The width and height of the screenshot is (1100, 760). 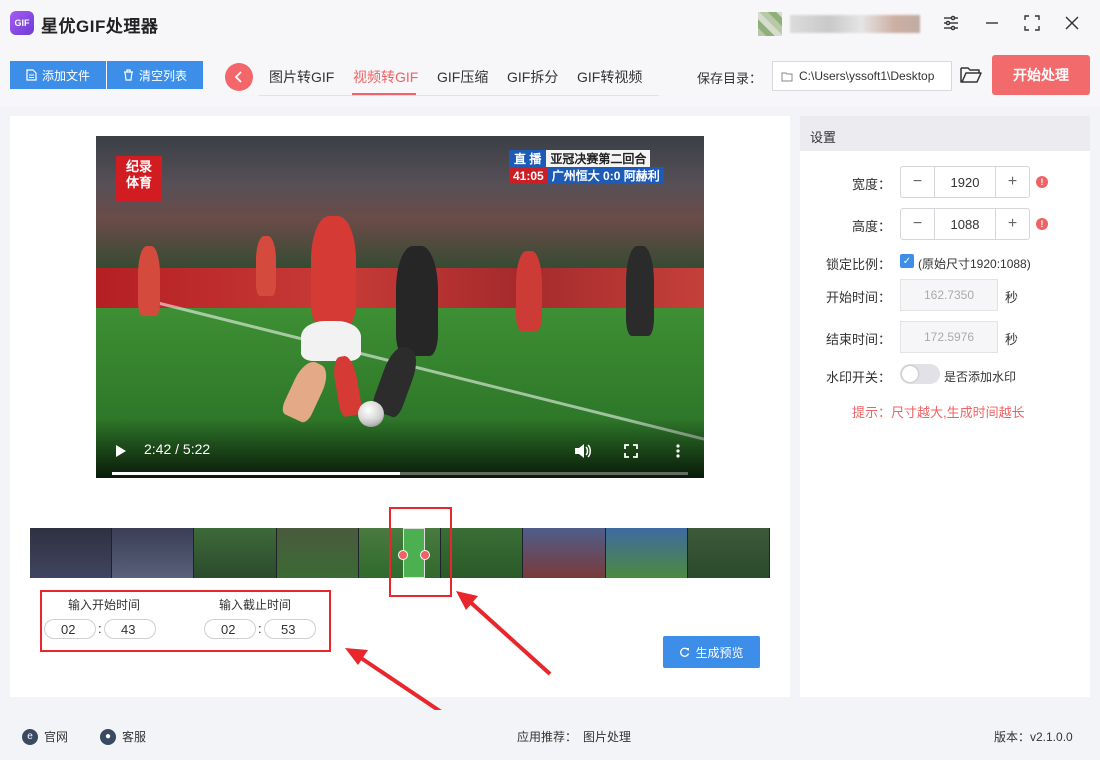 What do you see at coordinates (417, 301) in the screenshot?
I see `player-black-main` at bounding box center [417, 301].